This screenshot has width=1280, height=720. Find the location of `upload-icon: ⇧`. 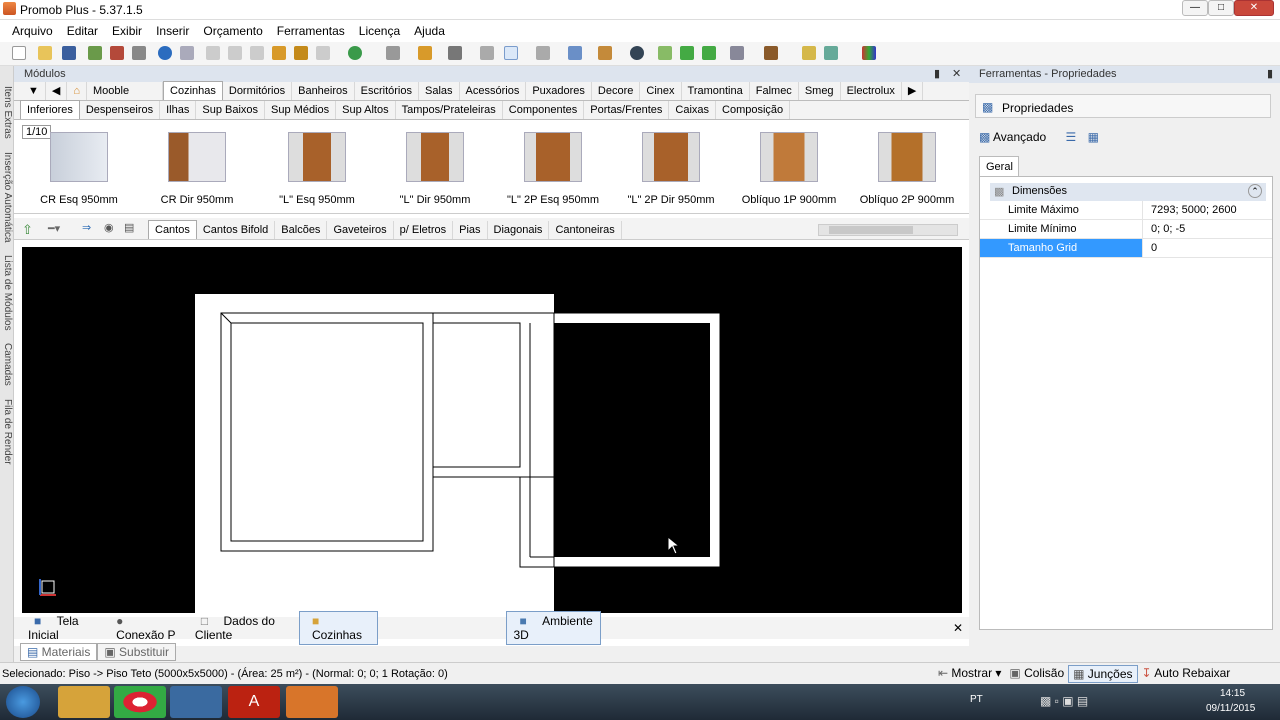

upload-icon: ⇧ is located at coordinates (27, 230).